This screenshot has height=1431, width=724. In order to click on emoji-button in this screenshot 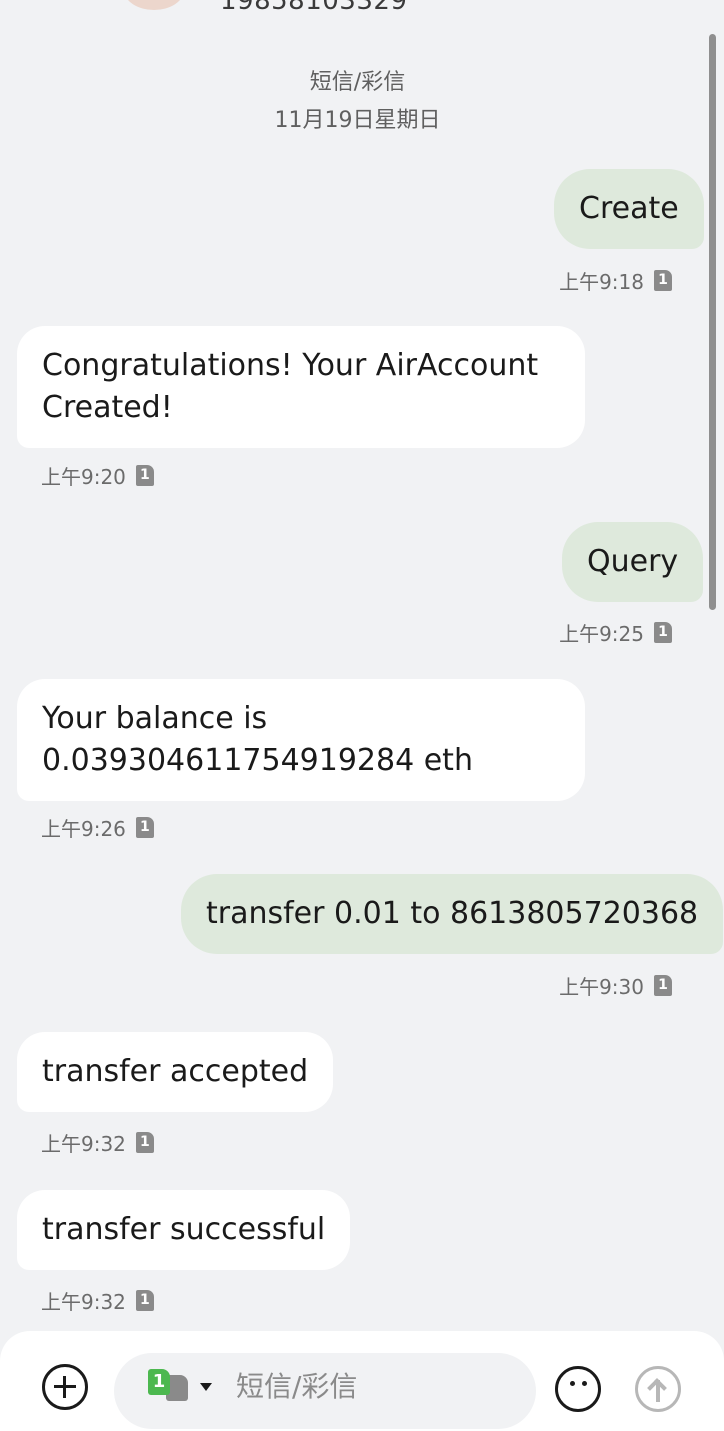, I will do `click(578, 1389)`.